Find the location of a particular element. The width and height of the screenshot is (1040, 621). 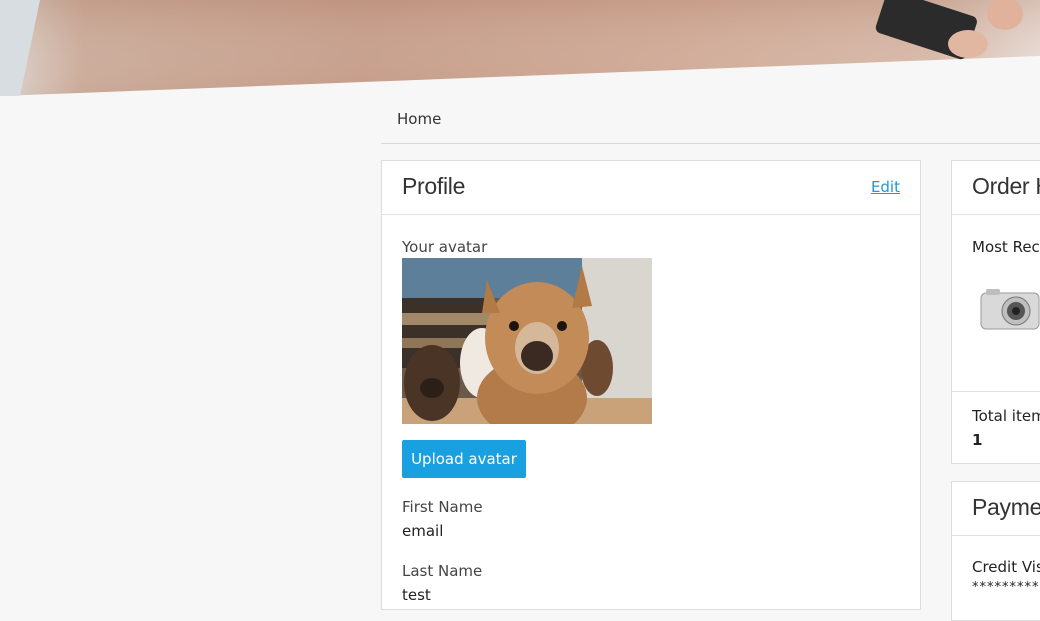

payment-header: Paymer is located at coordinates (996, 509).